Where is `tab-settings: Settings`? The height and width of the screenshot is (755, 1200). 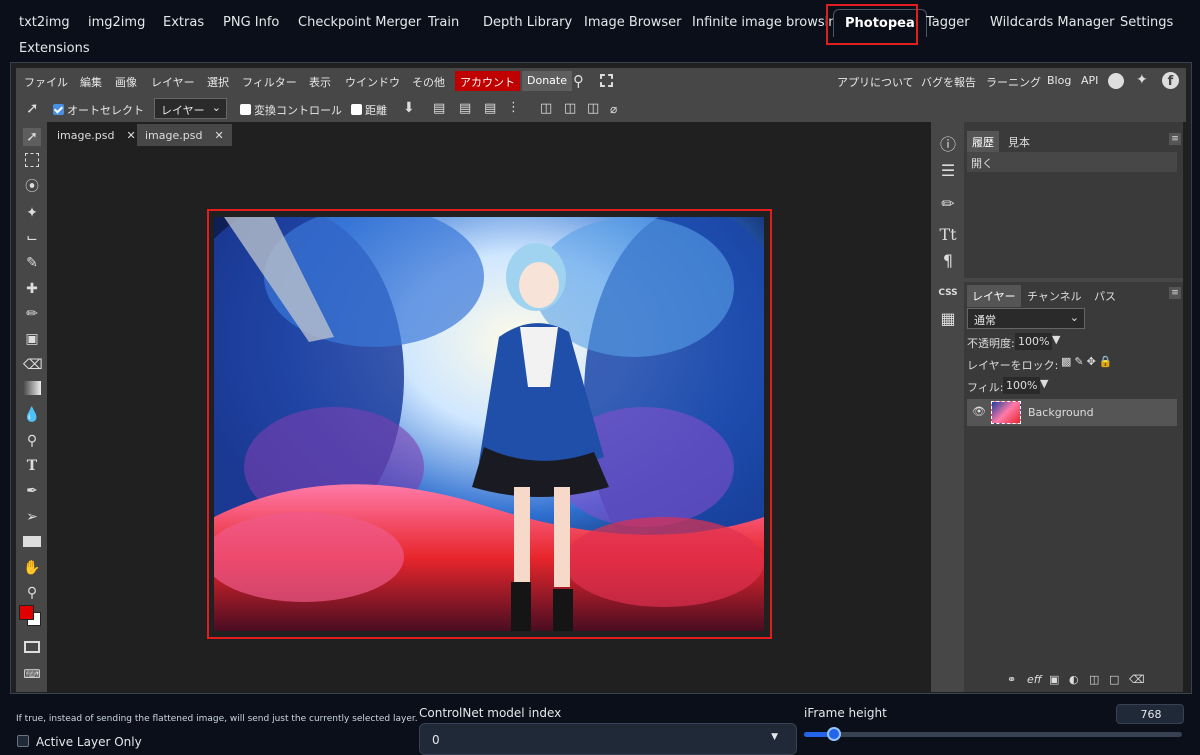
tab-settings: Settings is located at coordinates (1146, 22).